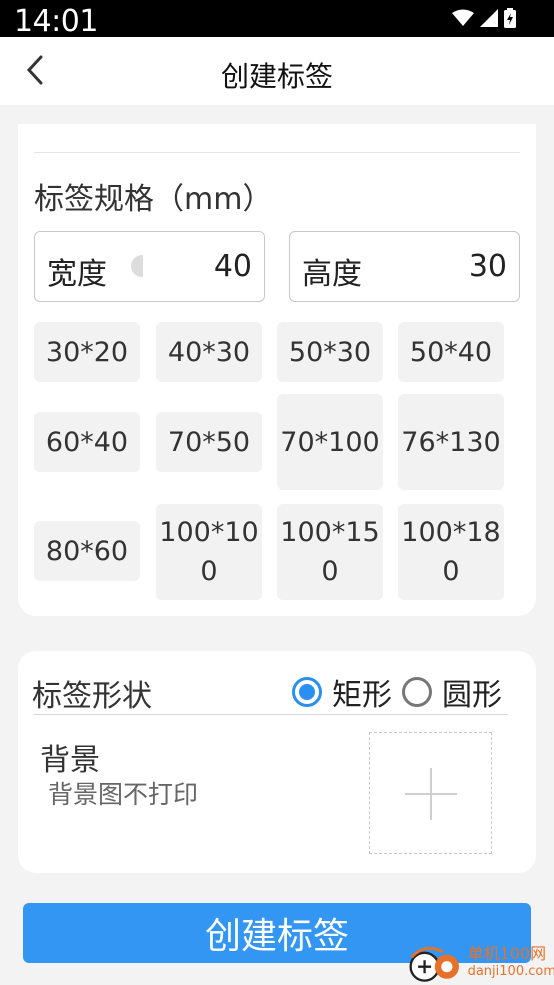 This screenshot has width=554, height=985. Describe the element at coordinates (277, 19) in the screenshot. I see `status-bar: 14:01` at that location.